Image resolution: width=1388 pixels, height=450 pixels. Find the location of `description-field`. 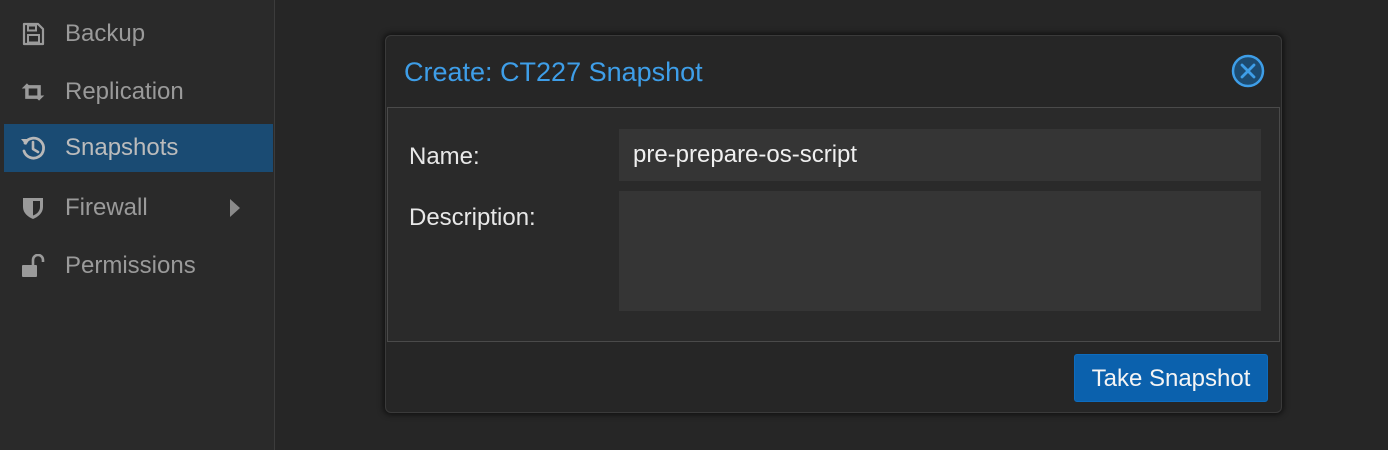

description-field is located at coordinates (940, 251).